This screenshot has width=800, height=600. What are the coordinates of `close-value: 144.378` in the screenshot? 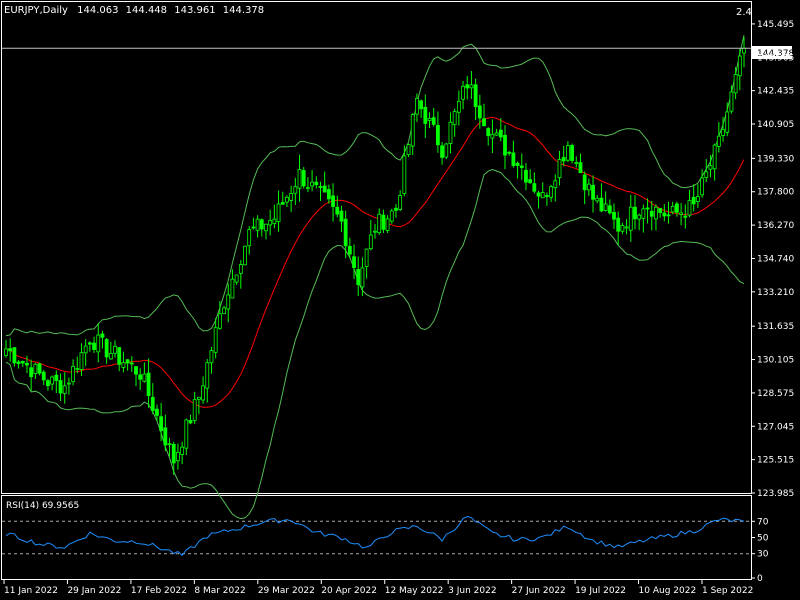 It's located at (243, 10).